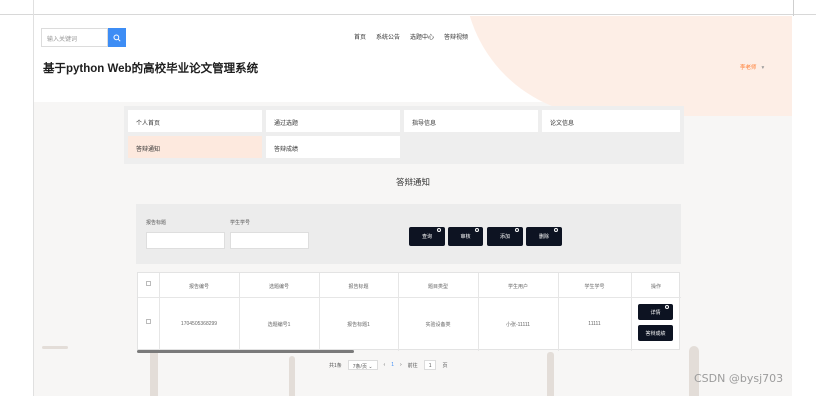  I want to click on search-input: 输入关键词, so click(74, 37).